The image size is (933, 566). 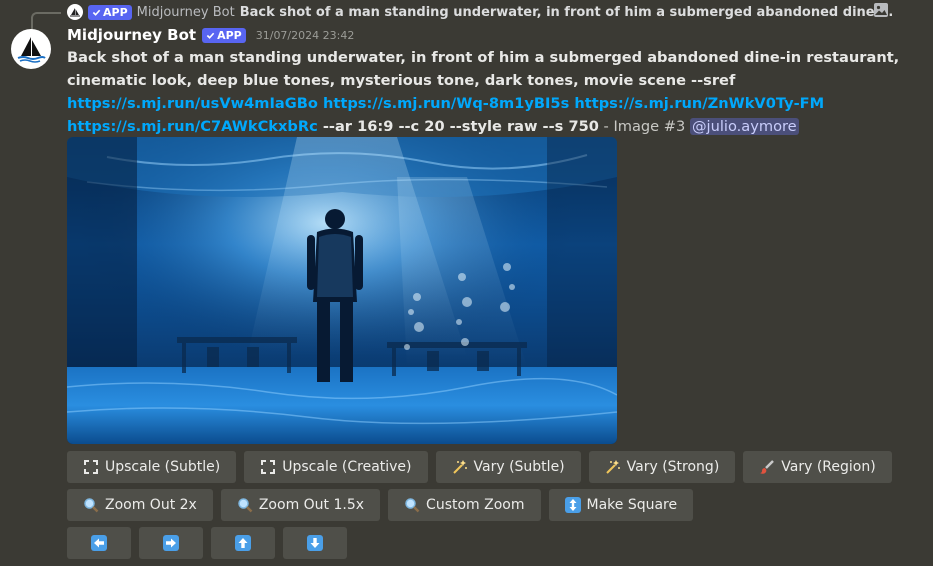 What do you see at coordinates (192, 126) in the screenshot?
I see `sref-link-4: https://s.mj.run/C7AWkCkxbRc` at bounding box center [192, 126].